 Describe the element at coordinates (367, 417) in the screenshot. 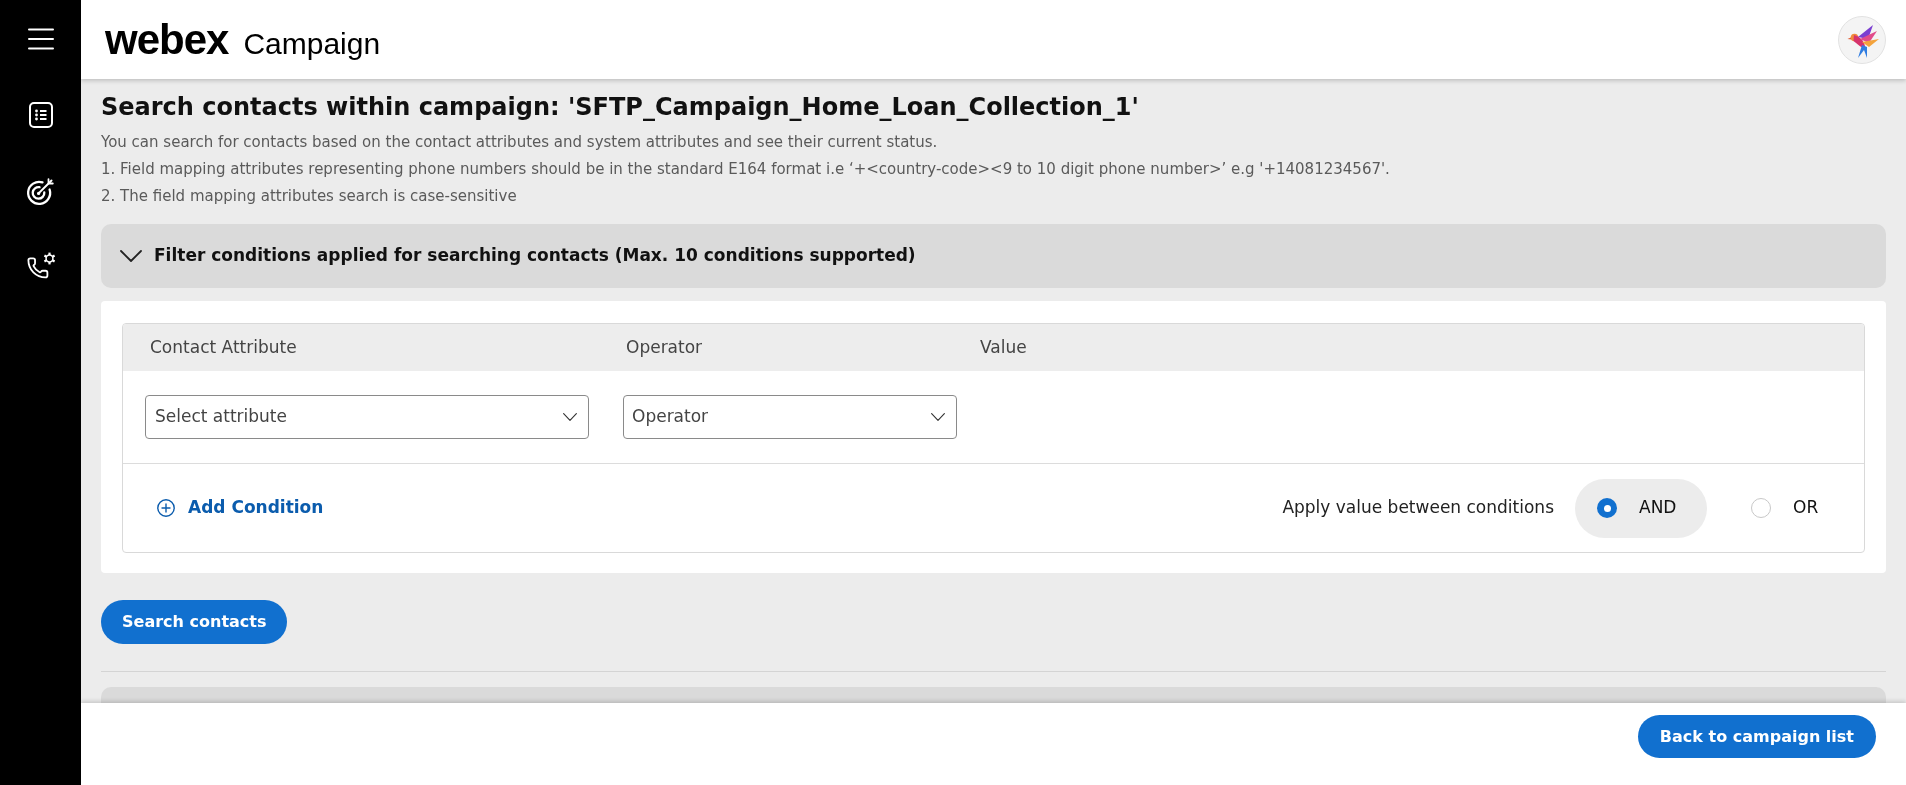

I see `attribute-dropdown: Select attribute` at that location.